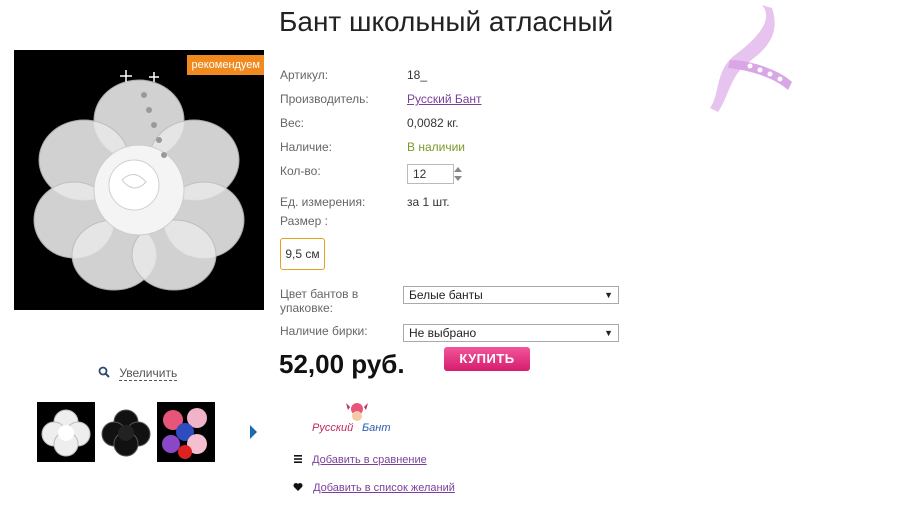 Image resolution: width=902 pixels, height=512 pixels. Describe the element at coordinates (253, 432) in the screenshot. I see `arrow-right-icon` at that location.